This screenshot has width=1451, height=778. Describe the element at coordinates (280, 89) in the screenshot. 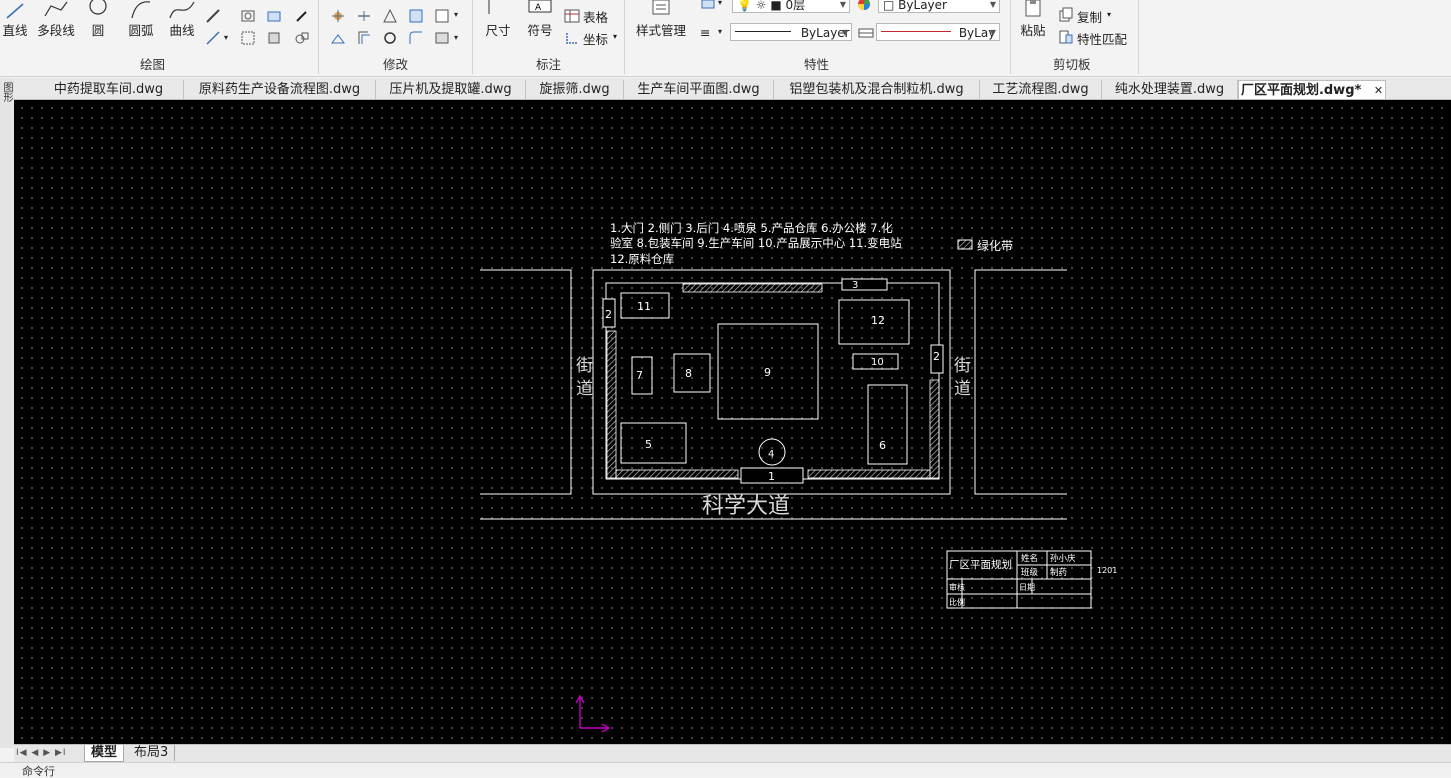

I see `doc-tab: 原料药生产设备流程图.dwg` at that location.